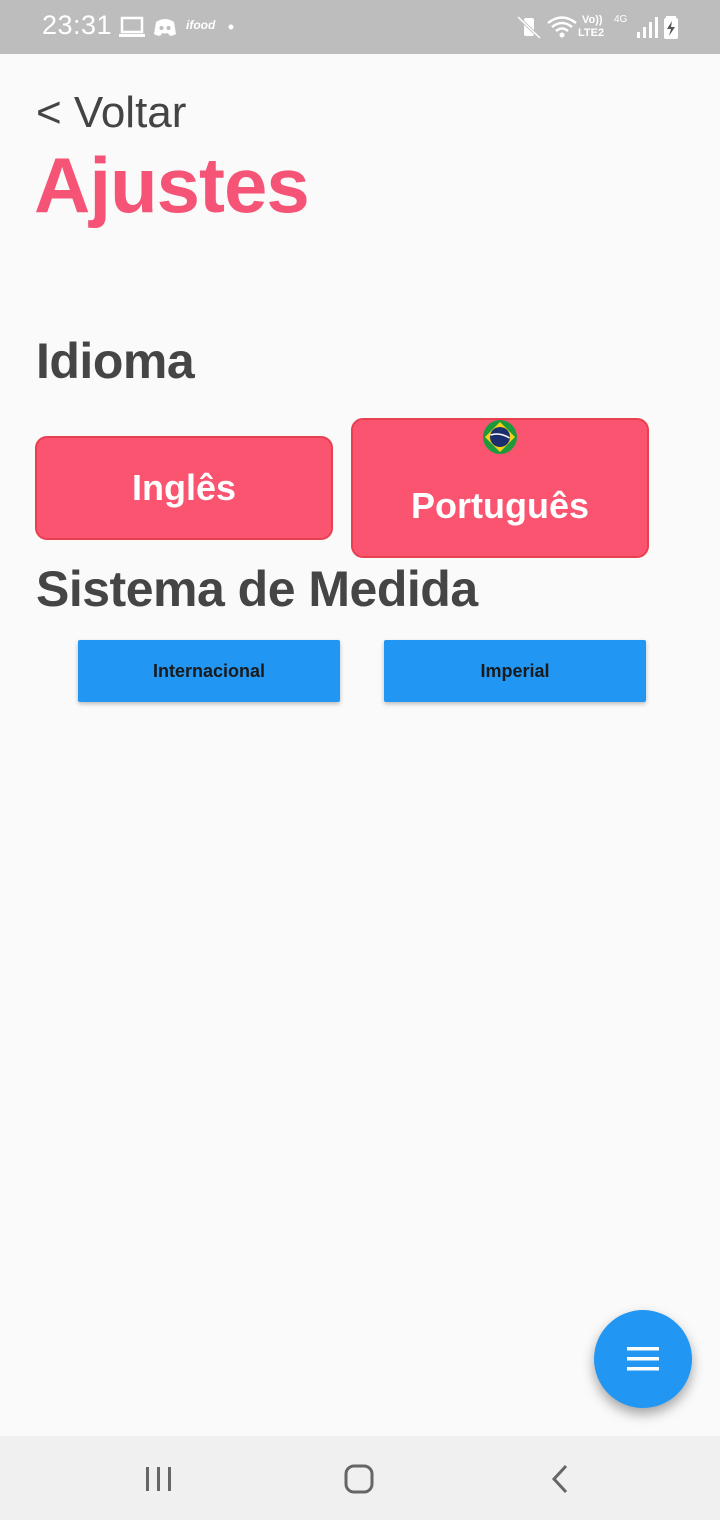 The width and height of the screenshot is (720, 1520). I want to click on navigation-bar, so click(360, 1478).